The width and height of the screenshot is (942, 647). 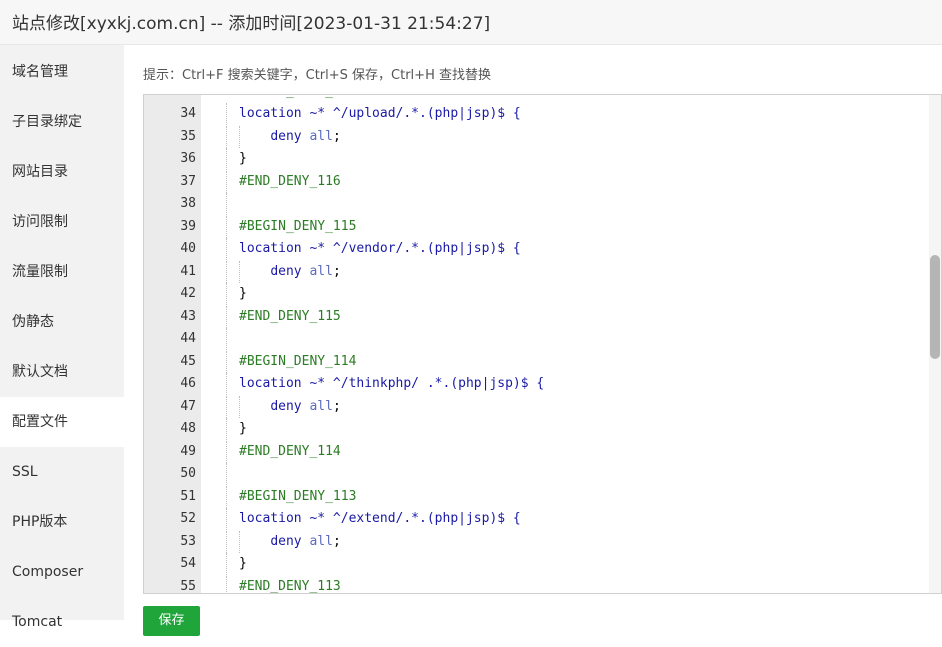 What do you see at coordinates (62, 272) in the screenshot?
I see `sidebar-item-traffic-limit: 流量限制` at bounding box center [62, 272].